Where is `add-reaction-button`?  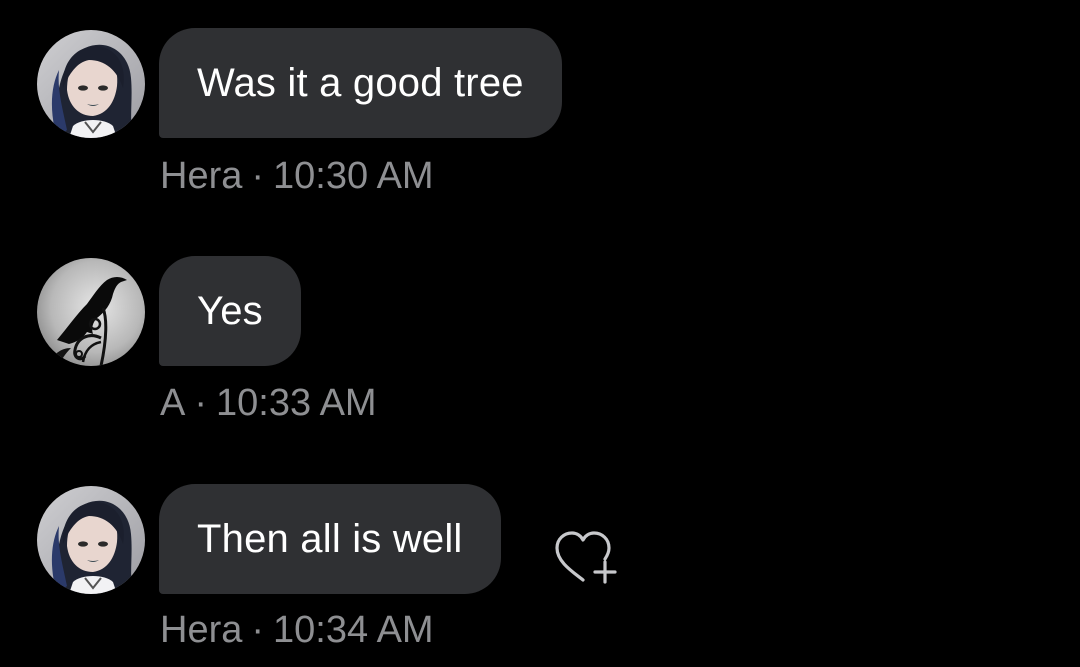 add-reaction-button is located at coordinates (589, 556).